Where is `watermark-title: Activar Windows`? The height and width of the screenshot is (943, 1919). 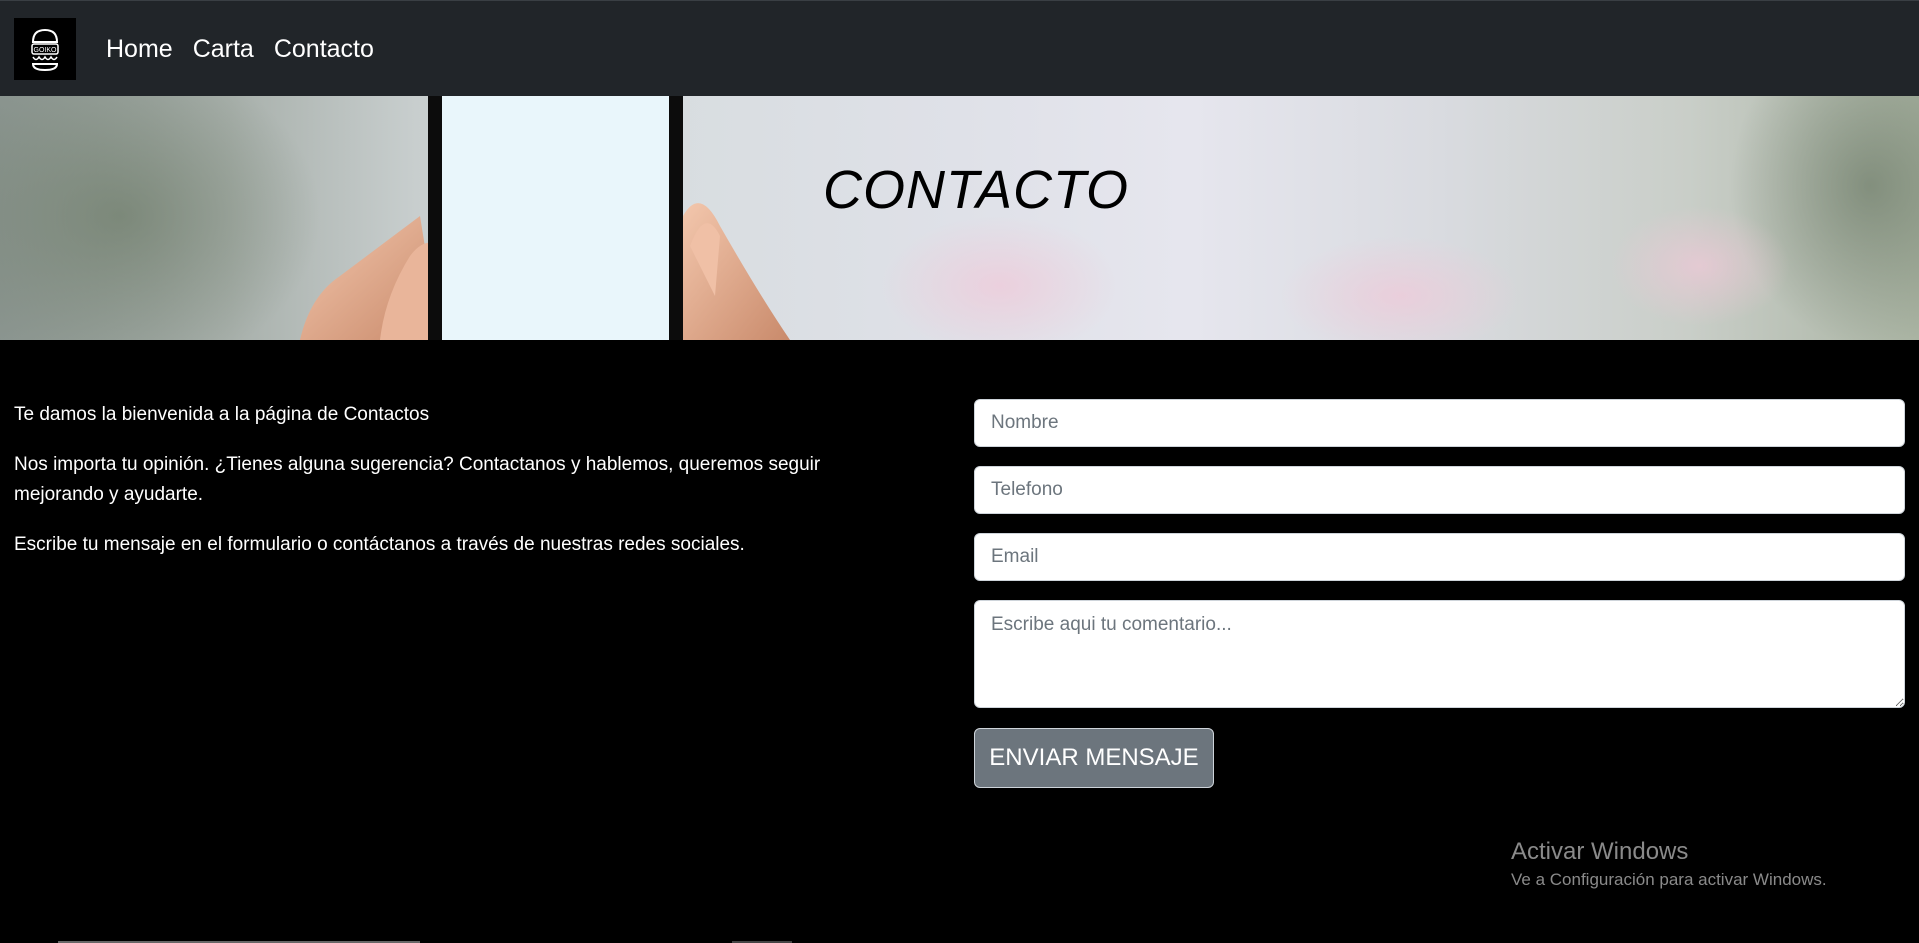
watermark-title: Activar Windows is located at coordinates (1600, 851).